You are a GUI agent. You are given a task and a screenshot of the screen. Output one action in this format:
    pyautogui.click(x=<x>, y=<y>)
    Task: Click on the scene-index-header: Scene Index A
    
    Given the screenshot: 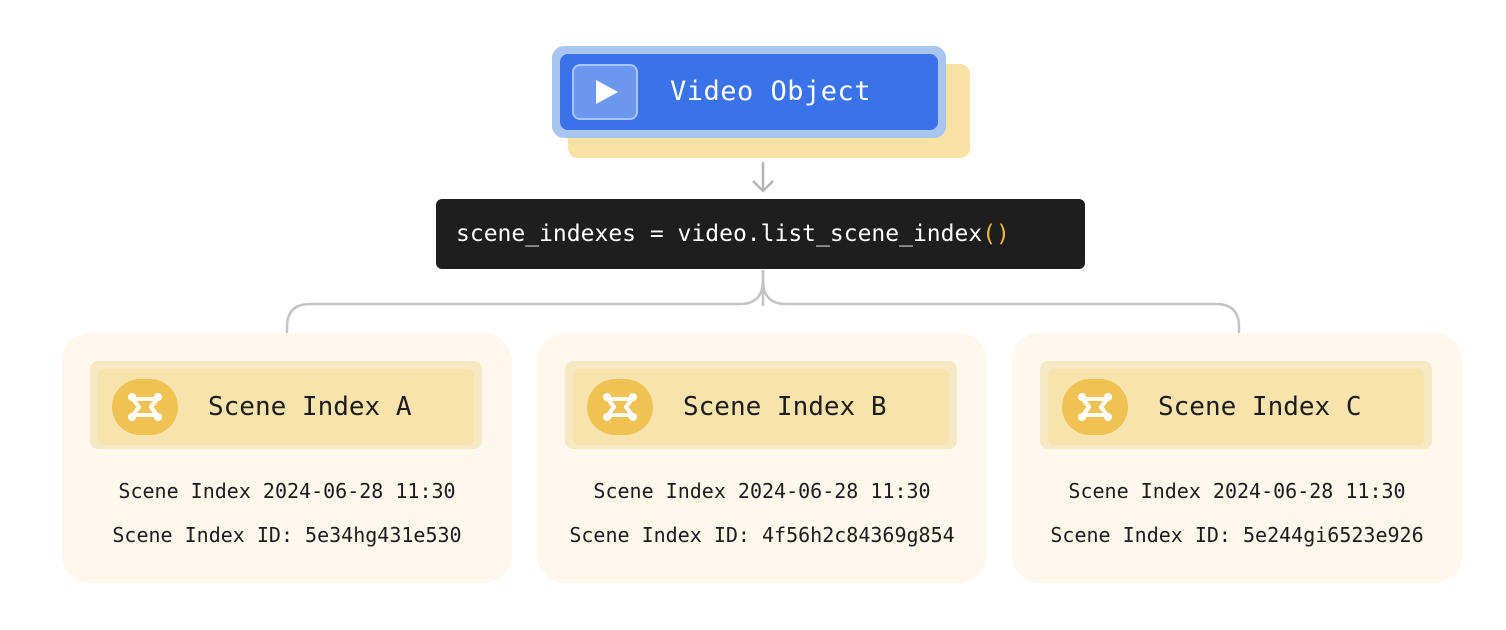 What is the action you would take?
    pyautogui.click(x=286, y=407)
    